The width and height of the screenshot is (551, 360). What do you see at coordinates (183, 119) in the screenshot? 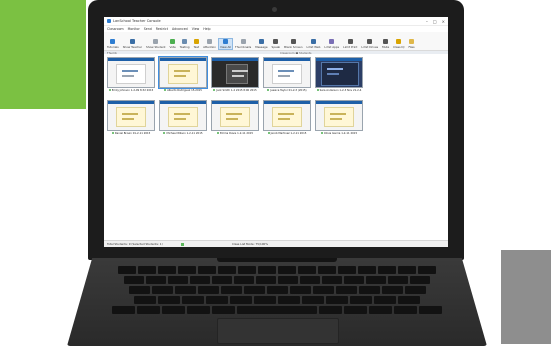
I see `student-thumbnail: Michael Wilson 1-2-11 2015` at bounding box center [183, 119].